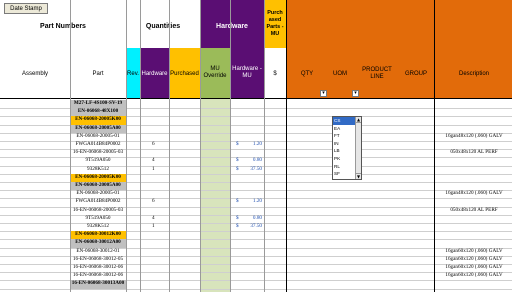 The width and height of the screenshot is (512, 292). What do you see at coordinates (473, 74) in the screenshot?
I see `description-header: Description` at bounding box center [473, 74].